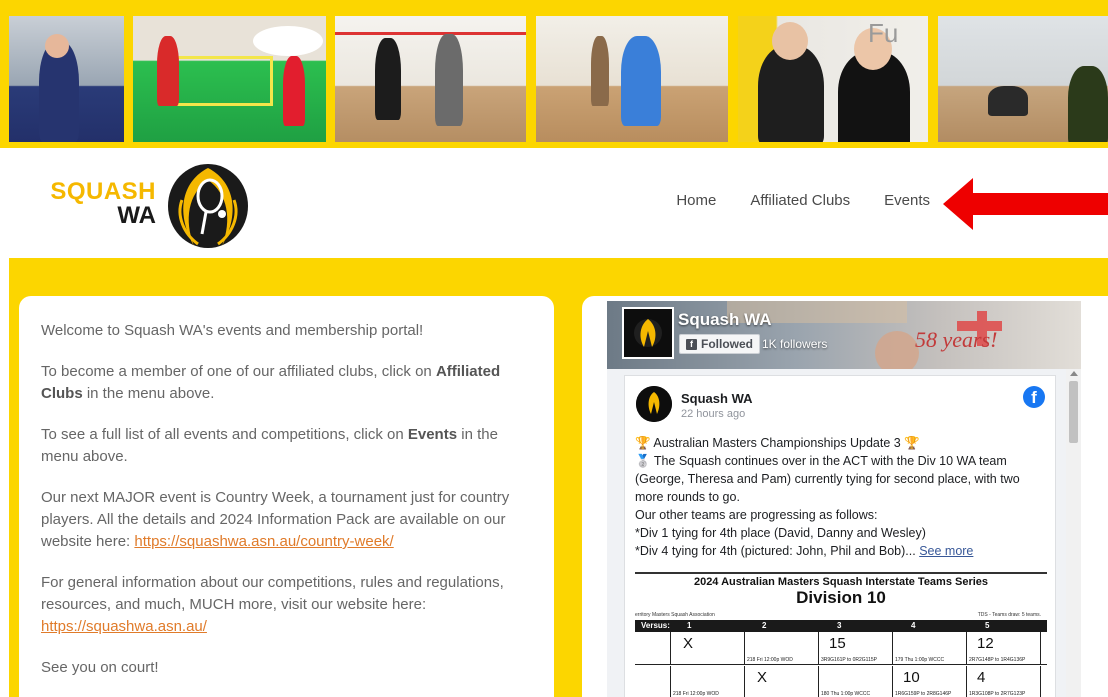  Describe the element at coordinates (689, 625) in the screenshot. I see `col-1: 1` at that location.